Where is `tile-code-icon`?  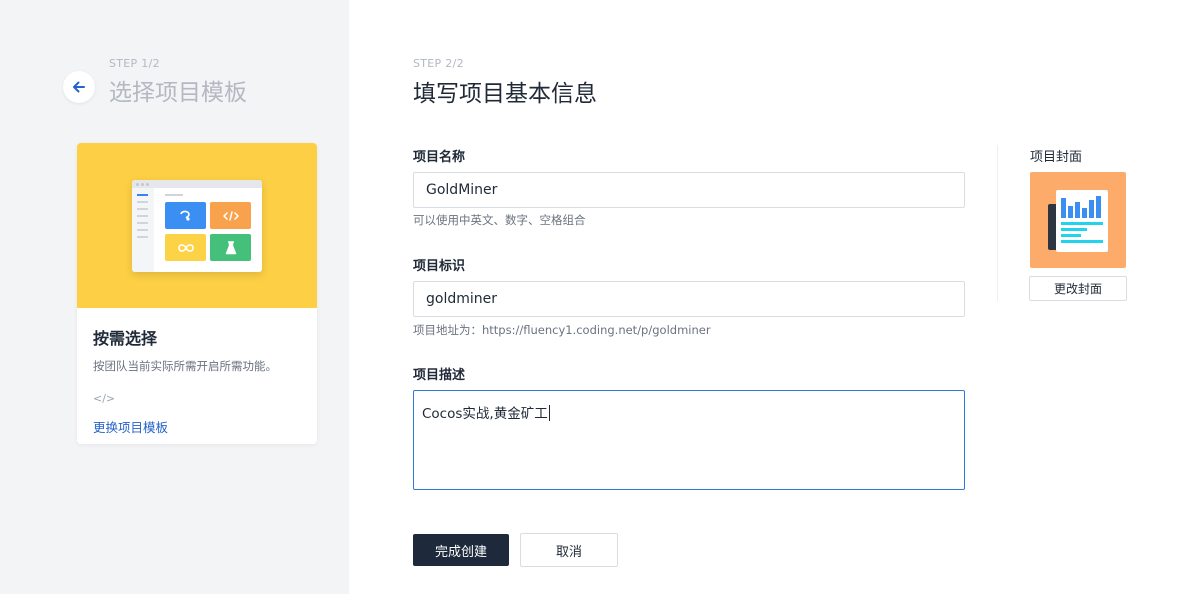
tile-code-icon is located at coordinates (230, 215).